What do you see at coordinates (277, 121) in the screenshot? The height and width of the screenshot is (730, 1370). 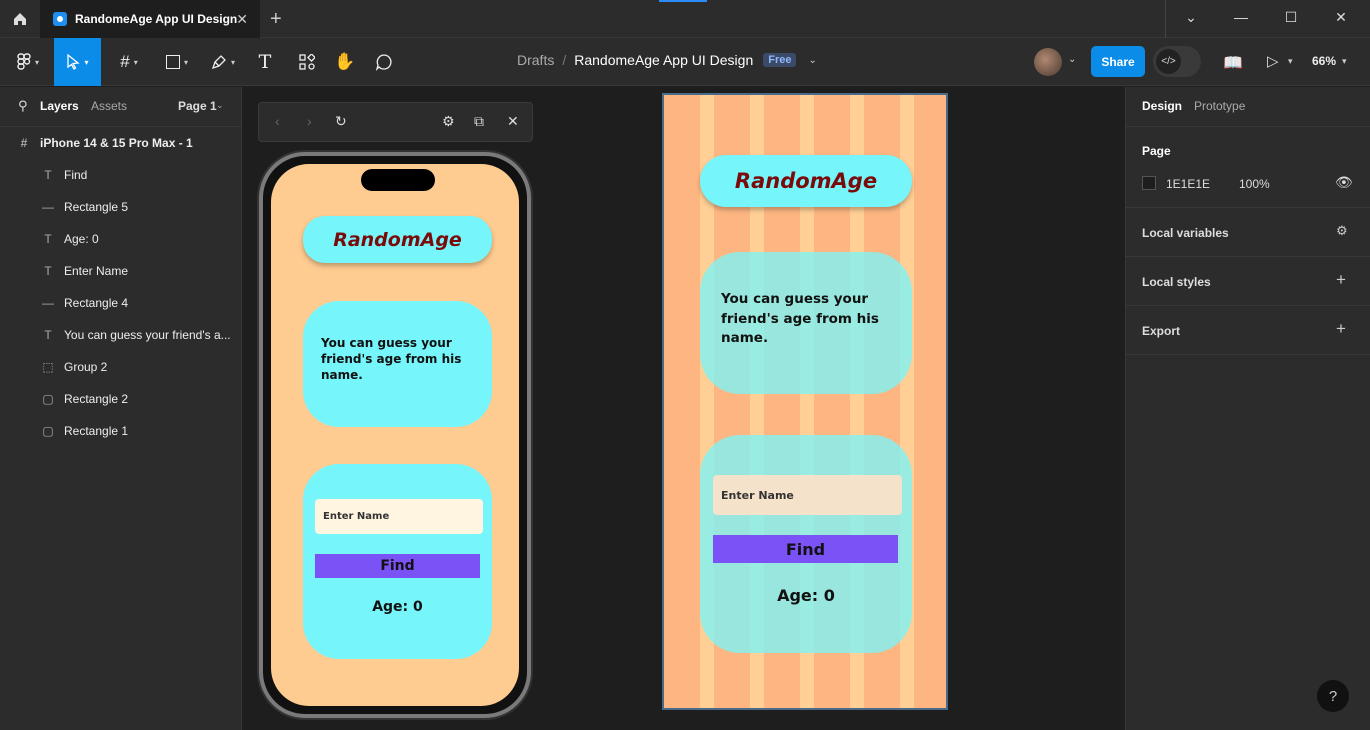 I see `back-arrow-icon: ‹` at bounding box center [277, 121].